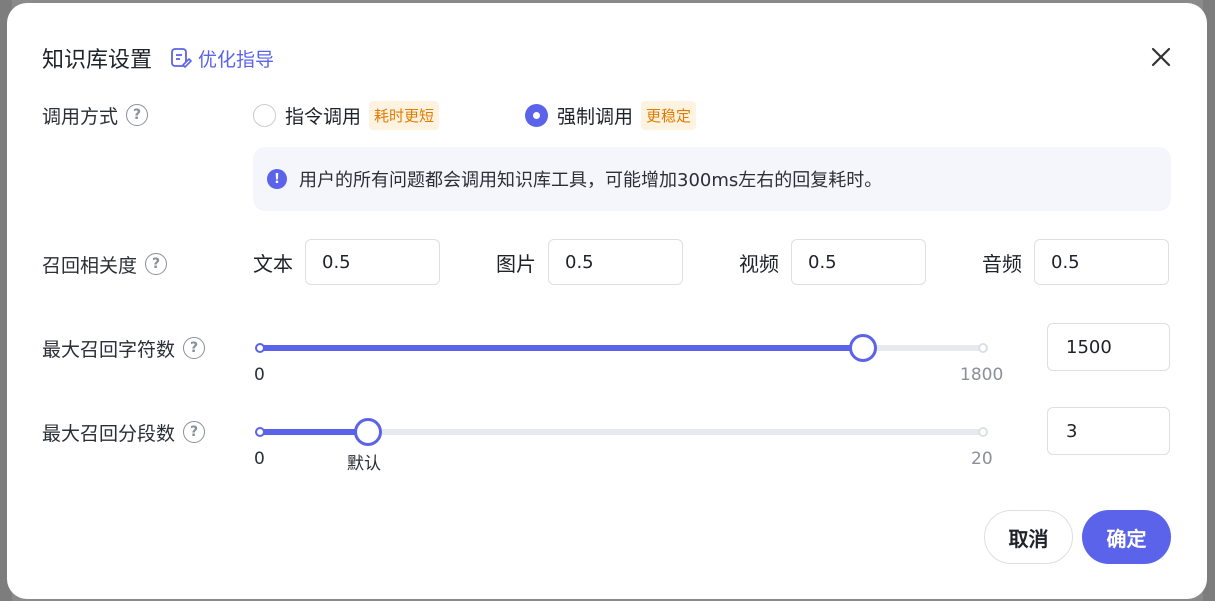 This screenshot has height=601, width=1215. Describe the element at coordinates (236, 59) in the screenshot. I see `optimize-guide-label: 优化指导` at that location.